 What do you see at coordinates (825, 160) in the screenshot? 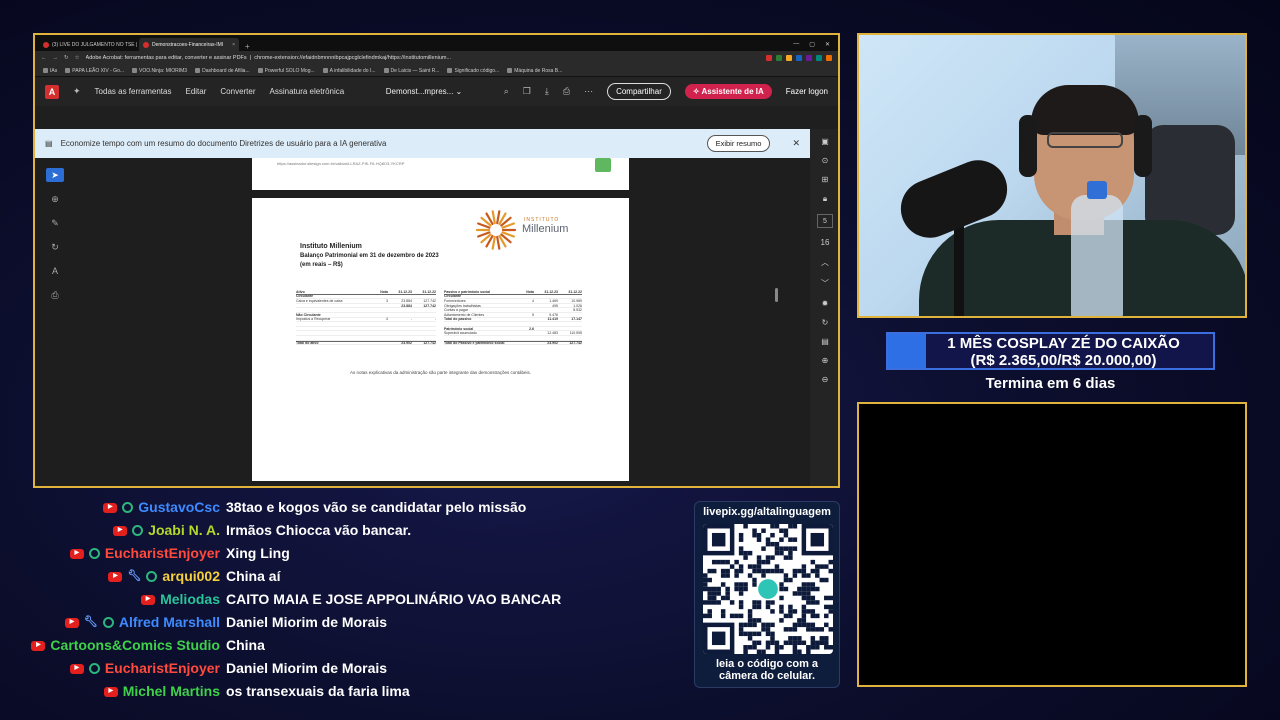
I see `share-link-icon: ⊙` at bounding box center [825, 160].